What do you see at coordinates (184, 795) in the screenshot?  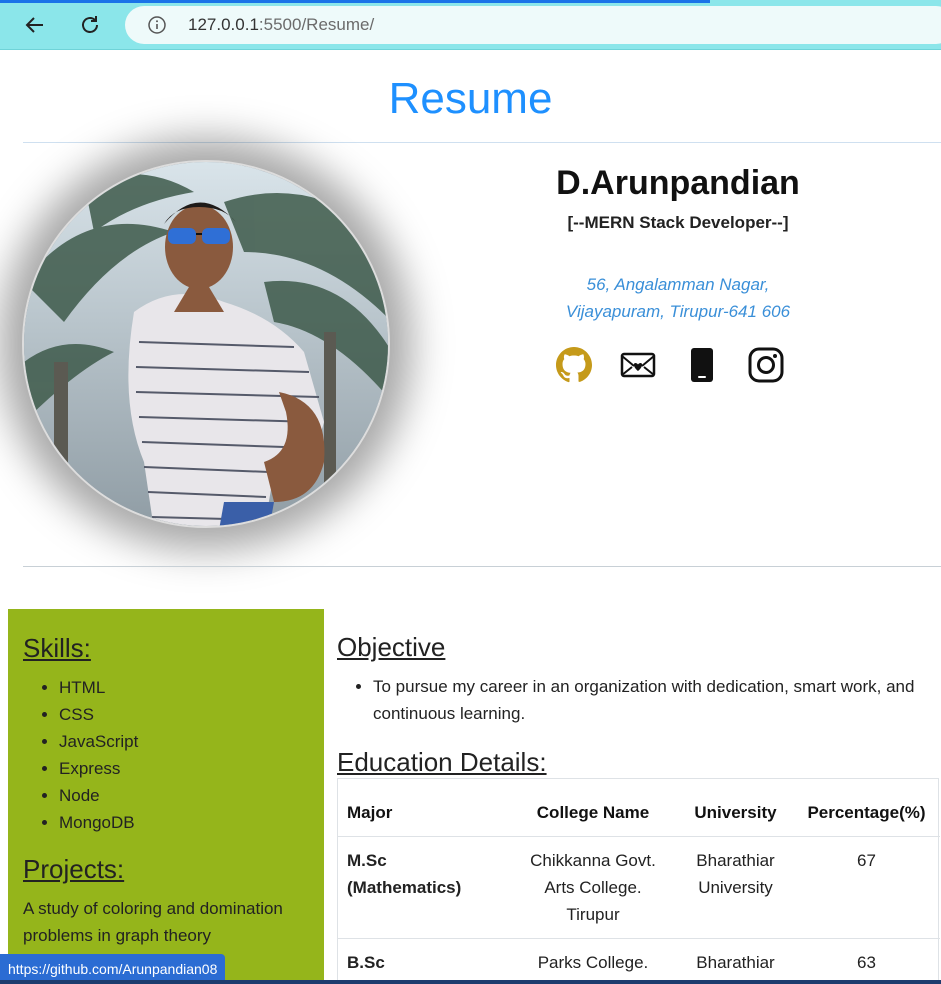 I see `skill-item: Node` at bounding box center [184, 795].